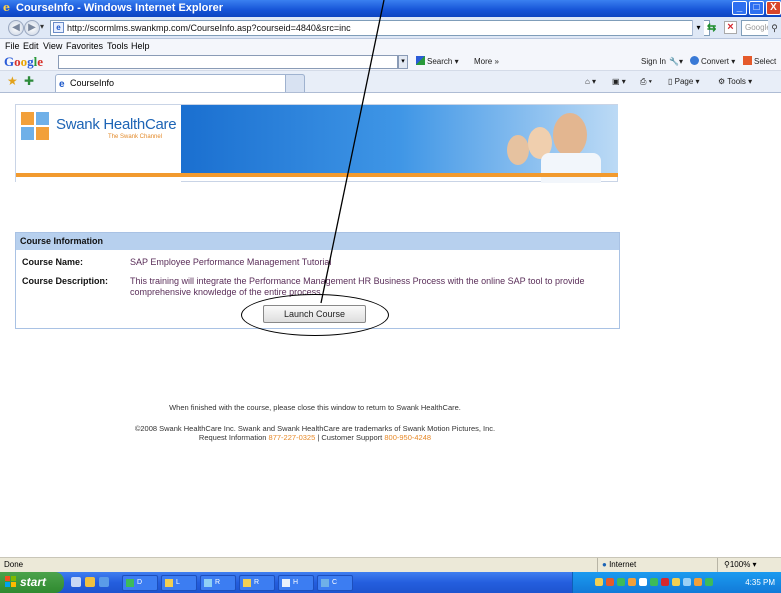  What do you see at coordinates (335, 583) in the screenshot?
I see `taskbar-button-6: C` at bounding box center [335, 583].